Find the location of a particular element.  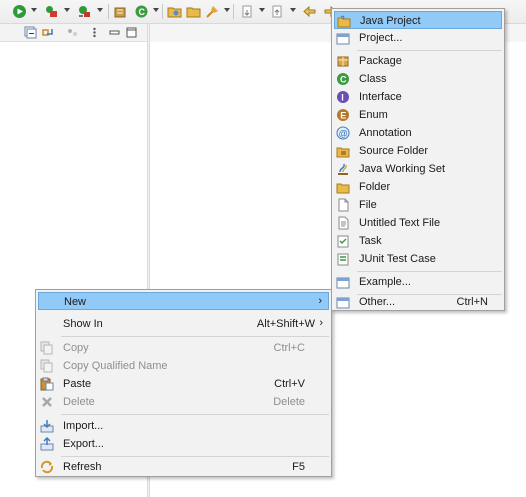

example-icon is located at coordinates (343, 282).